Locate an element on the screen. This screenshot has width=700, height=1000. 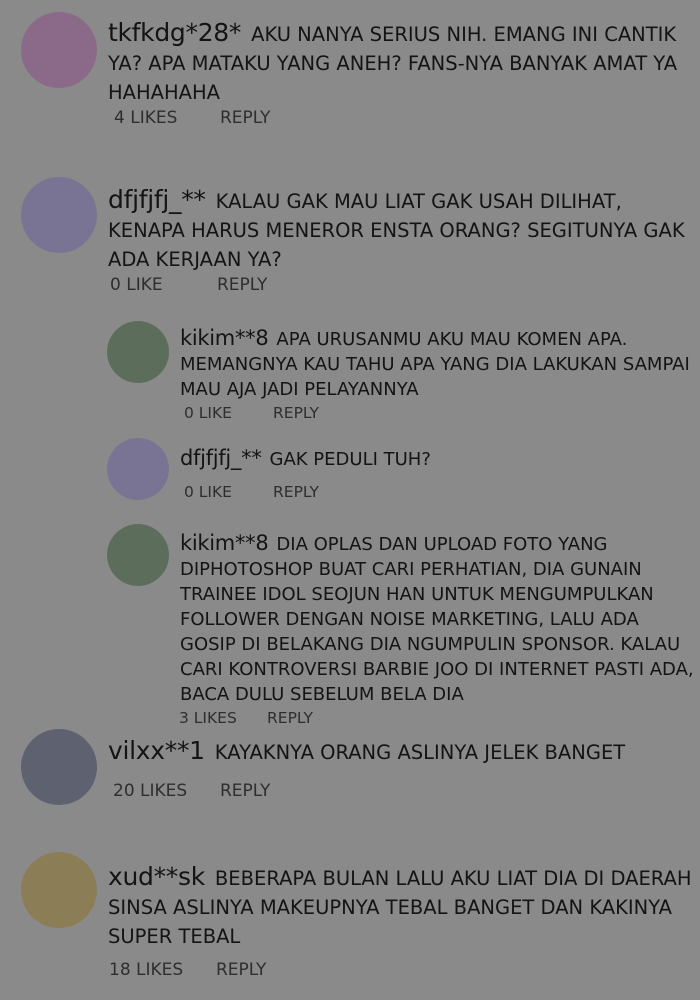
reply-body: dfjfjfj_** GAK PEDULI TUH? is located at coordinates (440, 459).